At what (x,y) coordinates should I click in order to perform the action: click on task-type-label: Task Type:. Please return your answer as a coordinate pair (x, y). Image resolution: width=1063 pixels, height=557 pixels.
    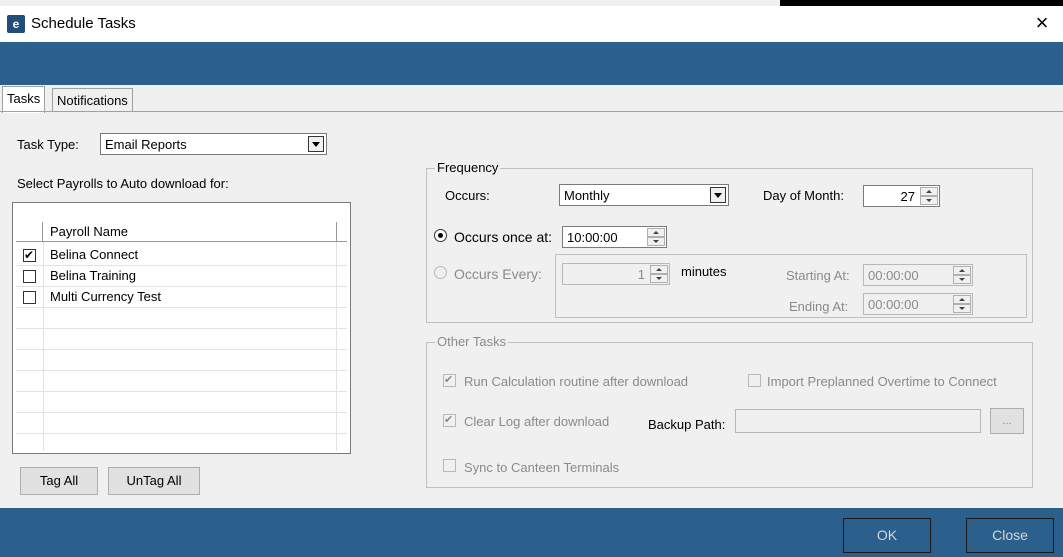
    Looking at the image, I should click on (48, 144).